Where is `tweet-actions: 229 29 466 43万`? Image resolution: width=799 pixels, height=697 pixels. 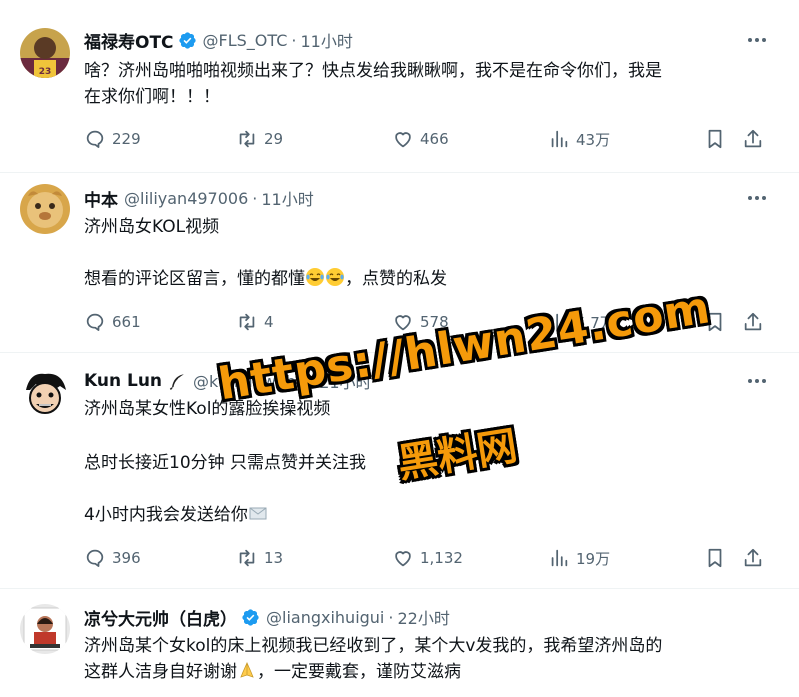
tweet-actions: 229 29 466 43万 is located at coordinates (427, 139).